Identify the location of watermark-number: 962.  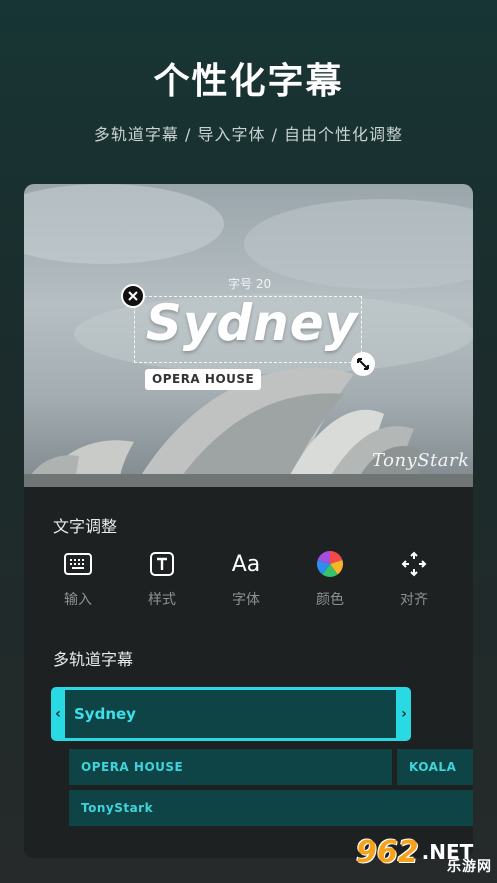
(387, 852).